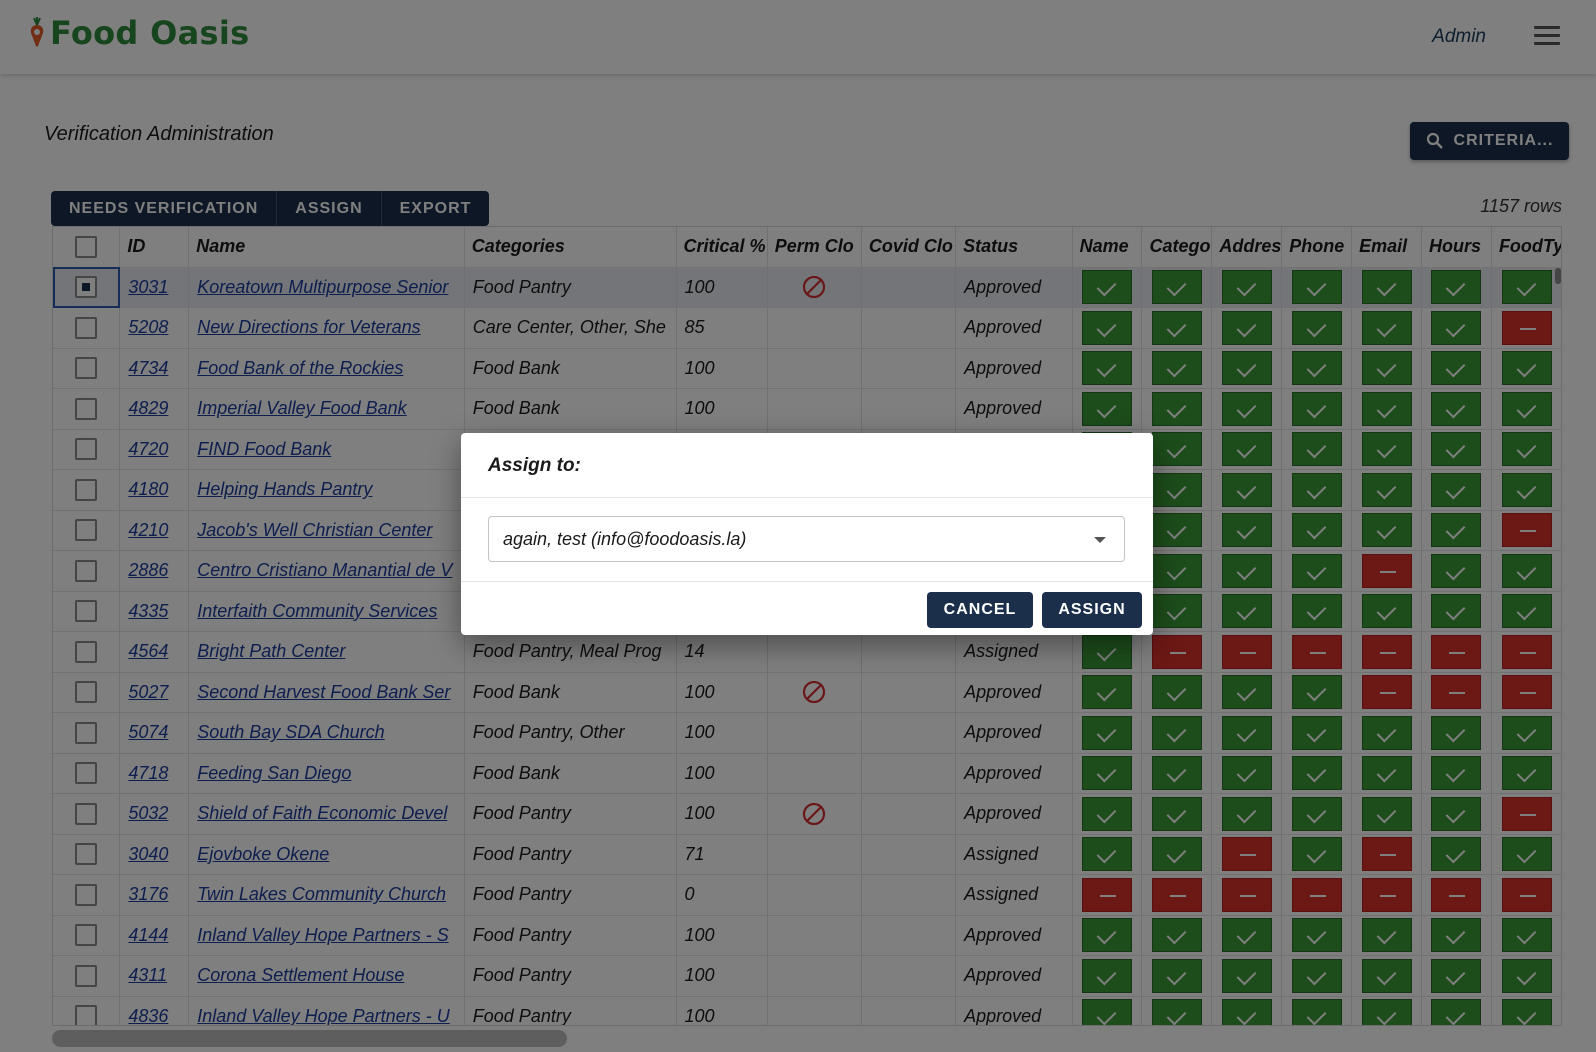 The width and height of the screenshot is (1596, 1052). Describe the element at coordinates (806, 539) in the screenshot. I see `assignee-select: again, test (info@foodoasis.la)` at that location.